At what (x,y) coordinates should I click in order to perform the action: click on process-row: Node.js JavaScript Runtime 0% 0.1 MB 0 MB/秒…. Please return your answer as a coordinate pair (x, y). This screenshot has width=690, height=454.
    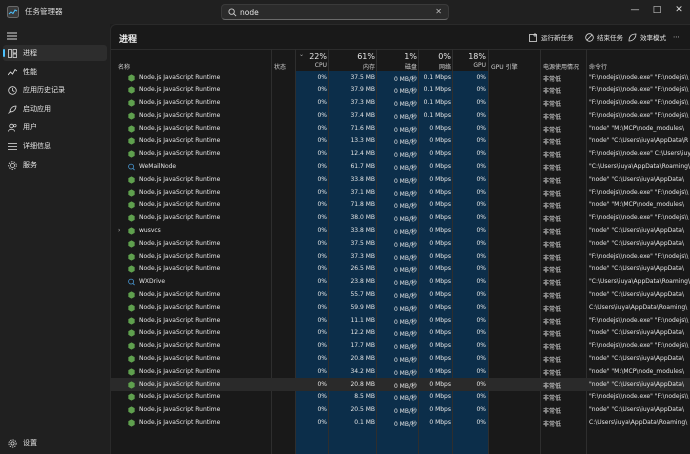
    Looking at the image, I should click on (400, 423).